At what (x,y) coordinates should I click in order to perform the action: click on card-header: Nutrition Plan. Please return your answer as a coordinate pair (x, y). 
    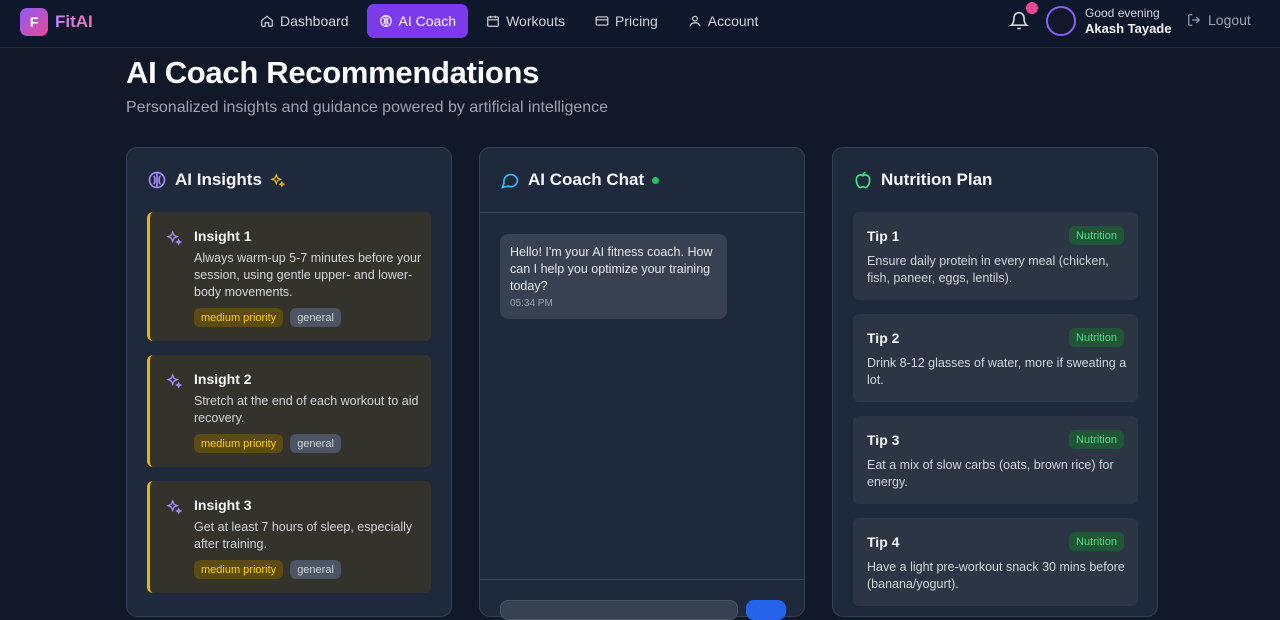
    Looking at the image, I should click on (922, 180).